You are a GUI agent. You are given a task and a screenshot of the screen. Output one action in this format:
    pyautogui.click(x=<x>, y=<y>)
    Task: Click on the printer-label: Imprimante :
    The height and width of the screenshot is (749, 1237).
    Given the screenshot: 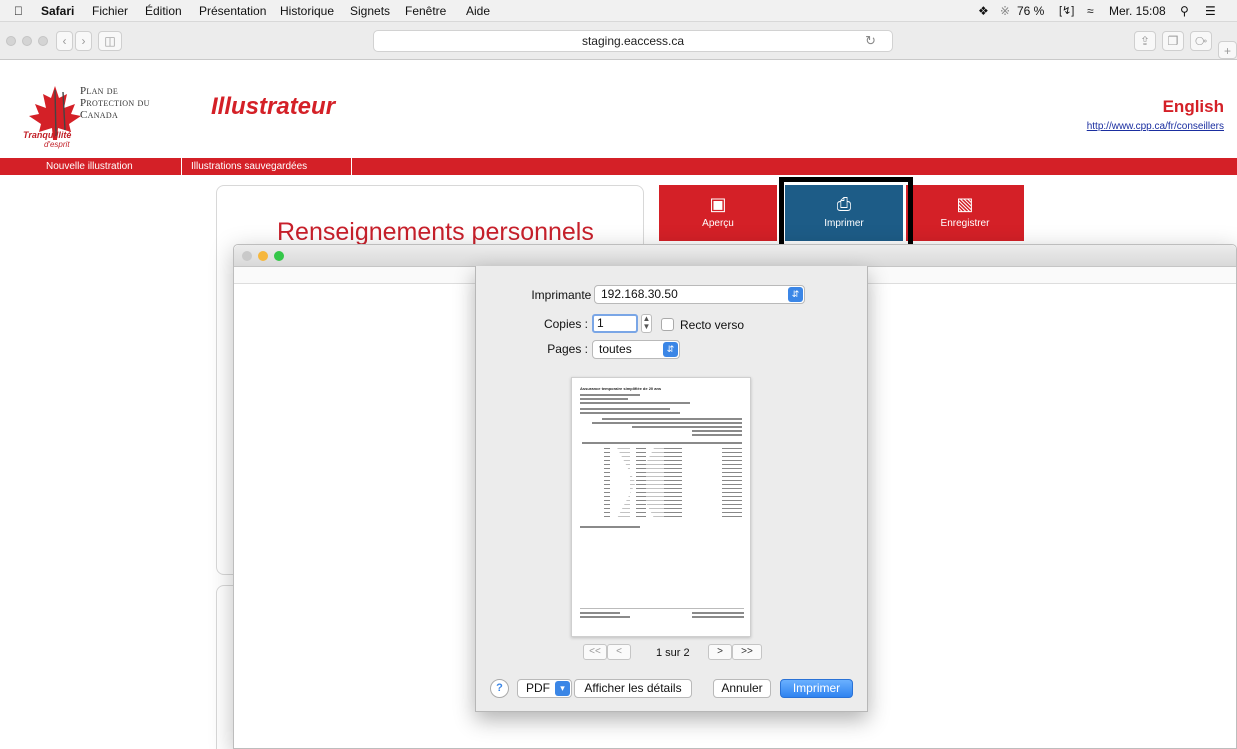 What is the action you would take?
    pyautogui.click(x=564, y=295)
    